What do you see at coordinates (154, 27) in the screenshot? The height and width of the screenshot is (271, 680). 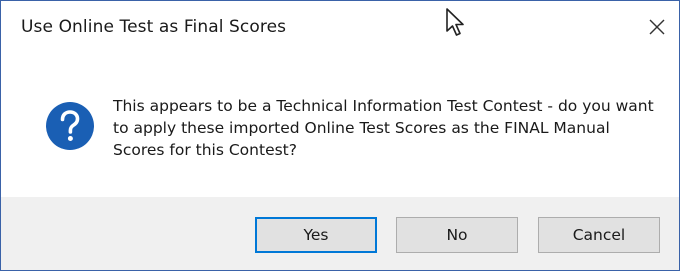 I see `dialog-title: Use Online Test as Final Scores` at bounding box center [154, 27].